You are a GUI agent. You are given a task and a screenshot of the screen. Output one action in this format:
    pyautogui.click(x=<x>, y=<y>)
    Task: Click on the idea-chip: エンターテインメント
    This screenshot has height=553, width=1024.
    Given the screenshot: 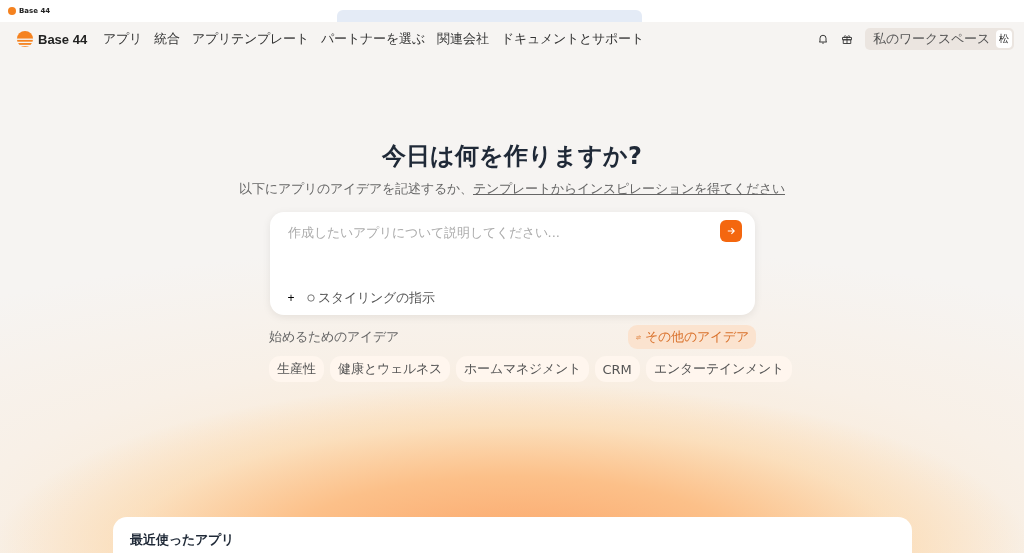 What is the action you would take?
    pyautogui.click(x=718, y=369)
    